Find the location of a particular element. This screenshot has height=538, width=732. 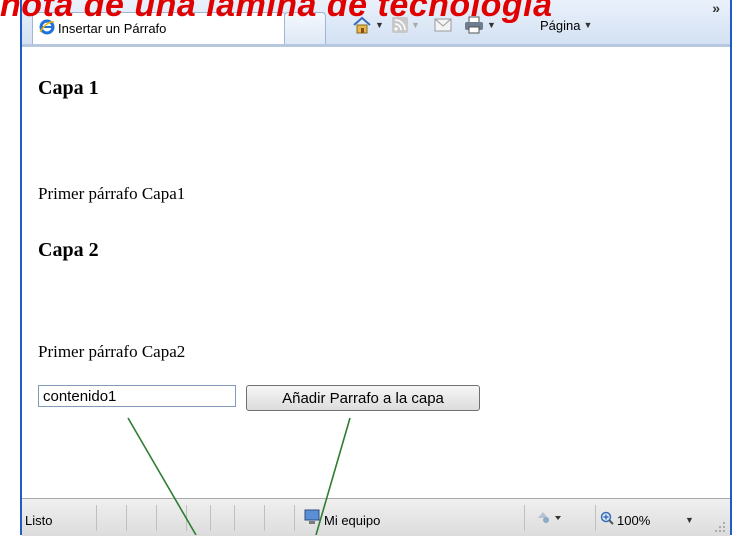

overlay-title: nota de una lámina de tecnología is located at coordinates (276, 12).